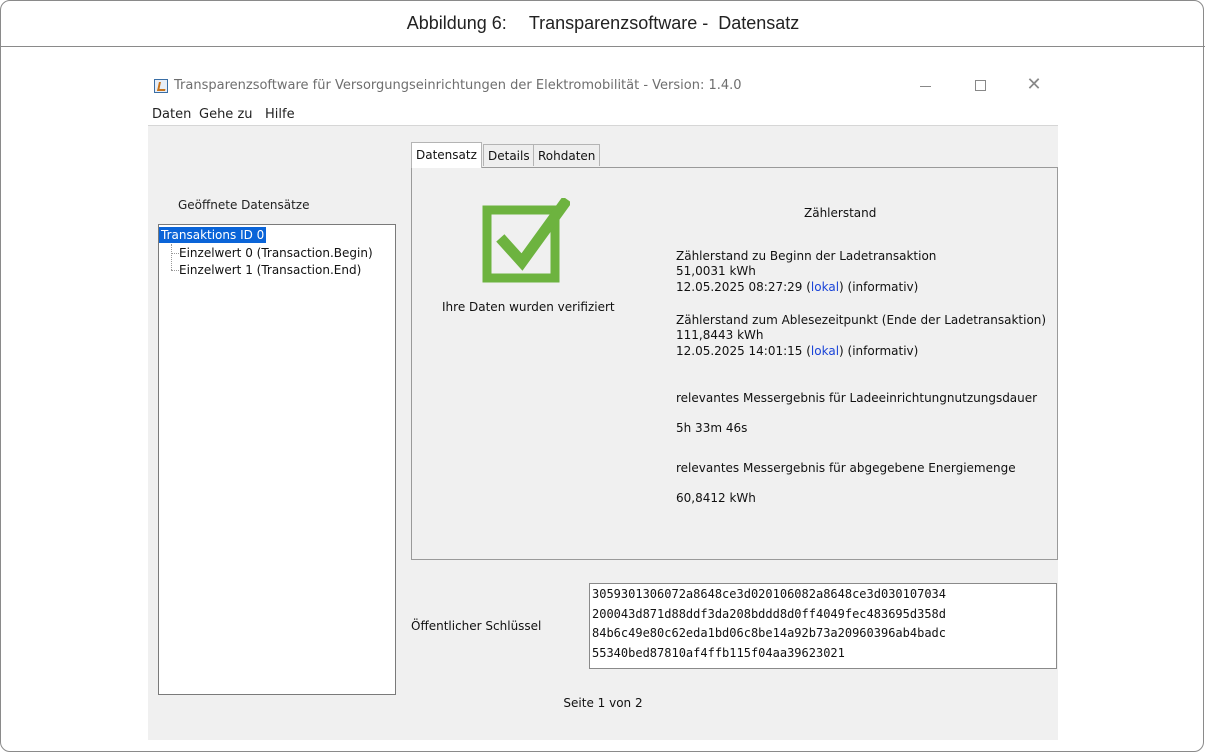 The height and width of the screenshot is (754, 1206). Describe the element at coordinates (825, 287) in the screenshot. I see `begin-local-link: lokal` at that location.